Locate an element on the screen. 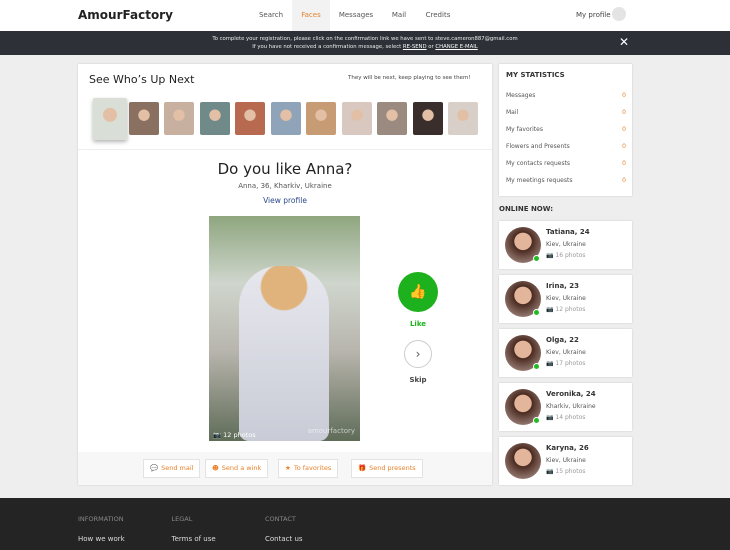 The width and height of the screenshot is (730, 550). person-photos: 📷 12 photos is located at coordinates (565, 309).